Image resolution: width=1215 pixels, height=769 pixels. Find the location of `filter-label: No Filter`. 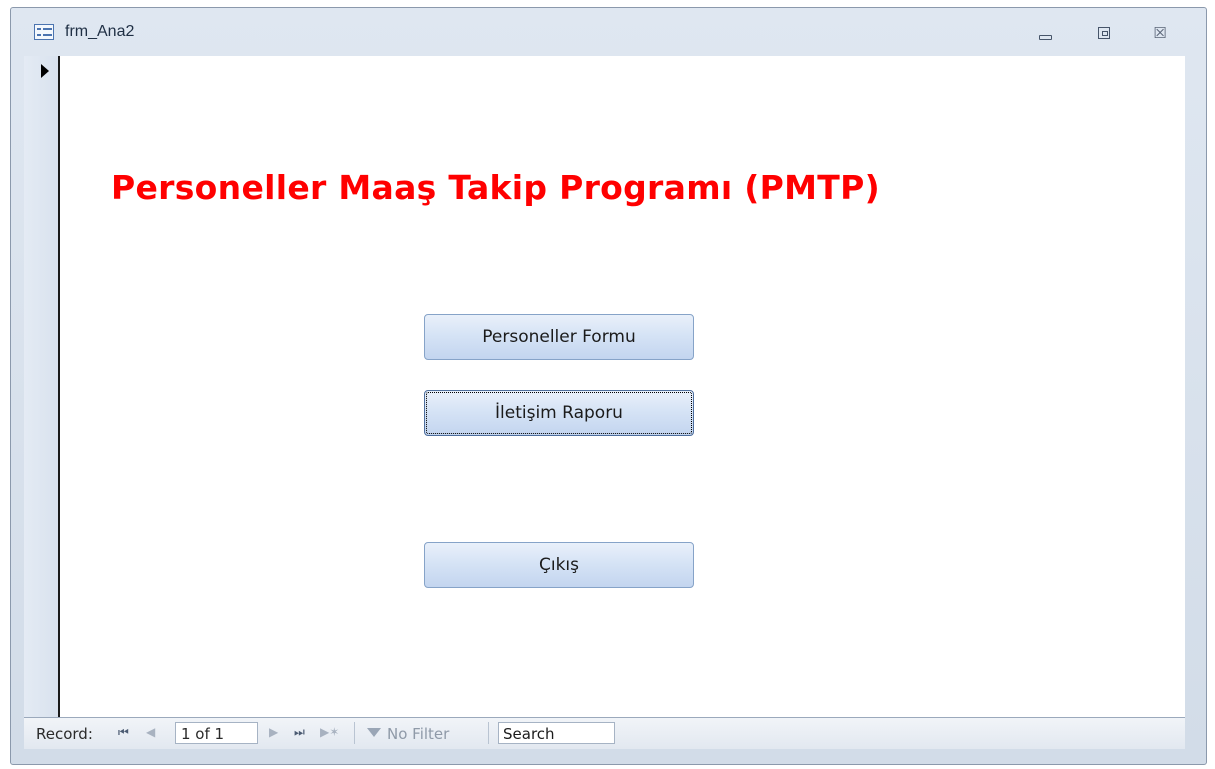

filter-label: No Filter is located at coordinates (418, 734).